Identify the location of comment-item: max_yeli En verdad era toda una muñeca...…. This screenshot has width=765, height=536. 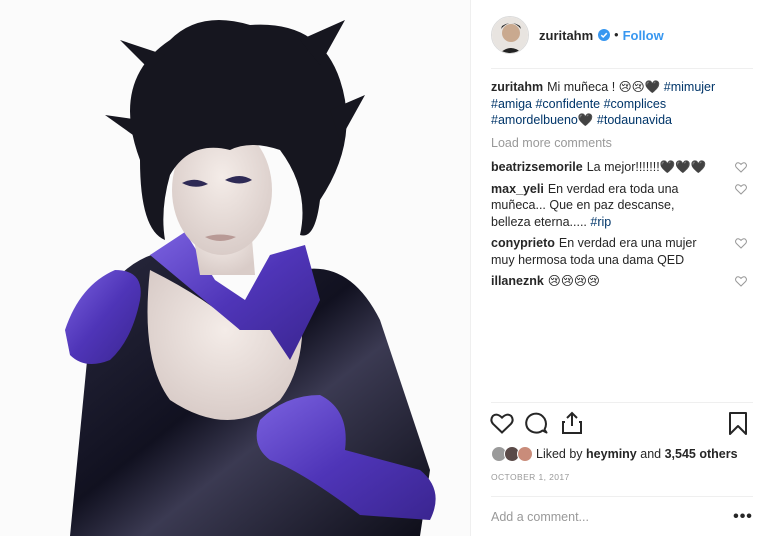
(619, 206).